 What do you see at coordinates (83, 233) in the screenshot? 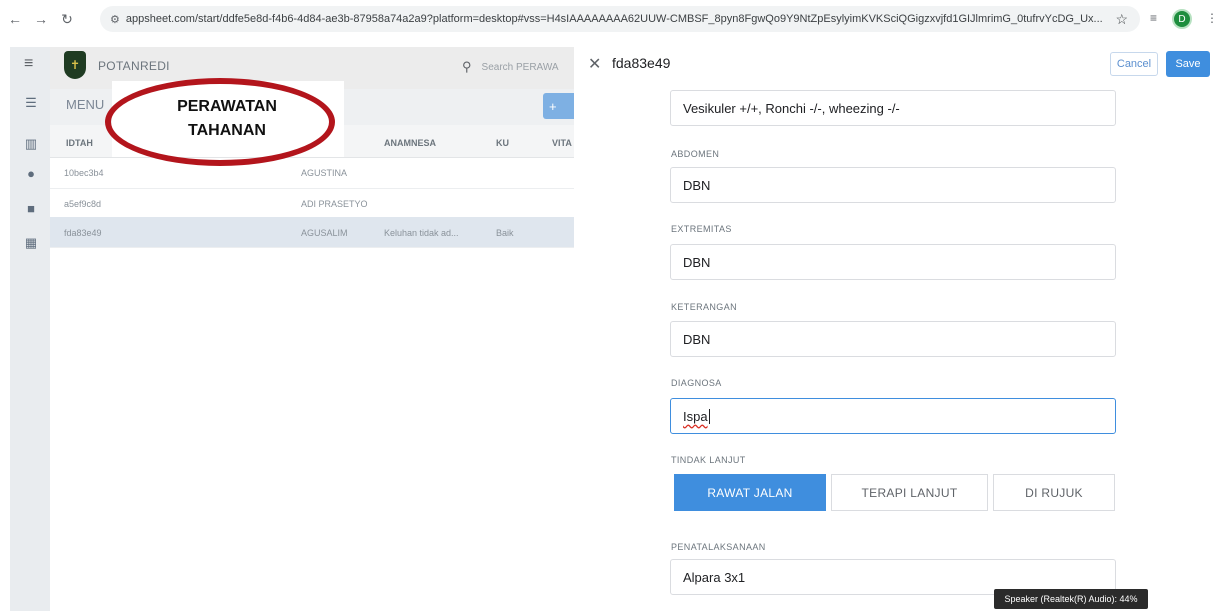
I see `row-id: fda83e49` at bounding box center [83, 233].